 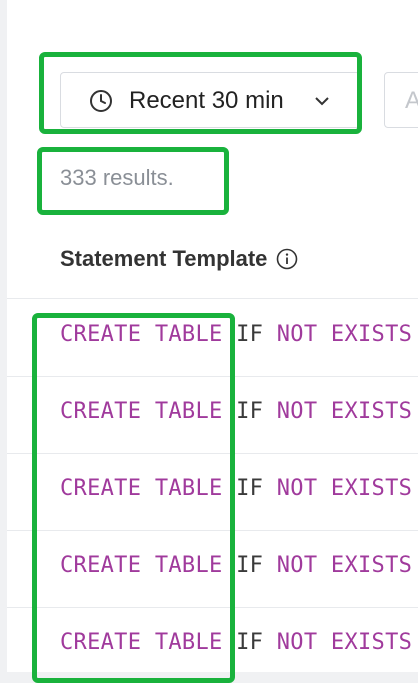 What do you see at coordinates (206, 100) in the screenshot?
I see `time-range-label: Recent 30 min` at bounding box center [206, 100].